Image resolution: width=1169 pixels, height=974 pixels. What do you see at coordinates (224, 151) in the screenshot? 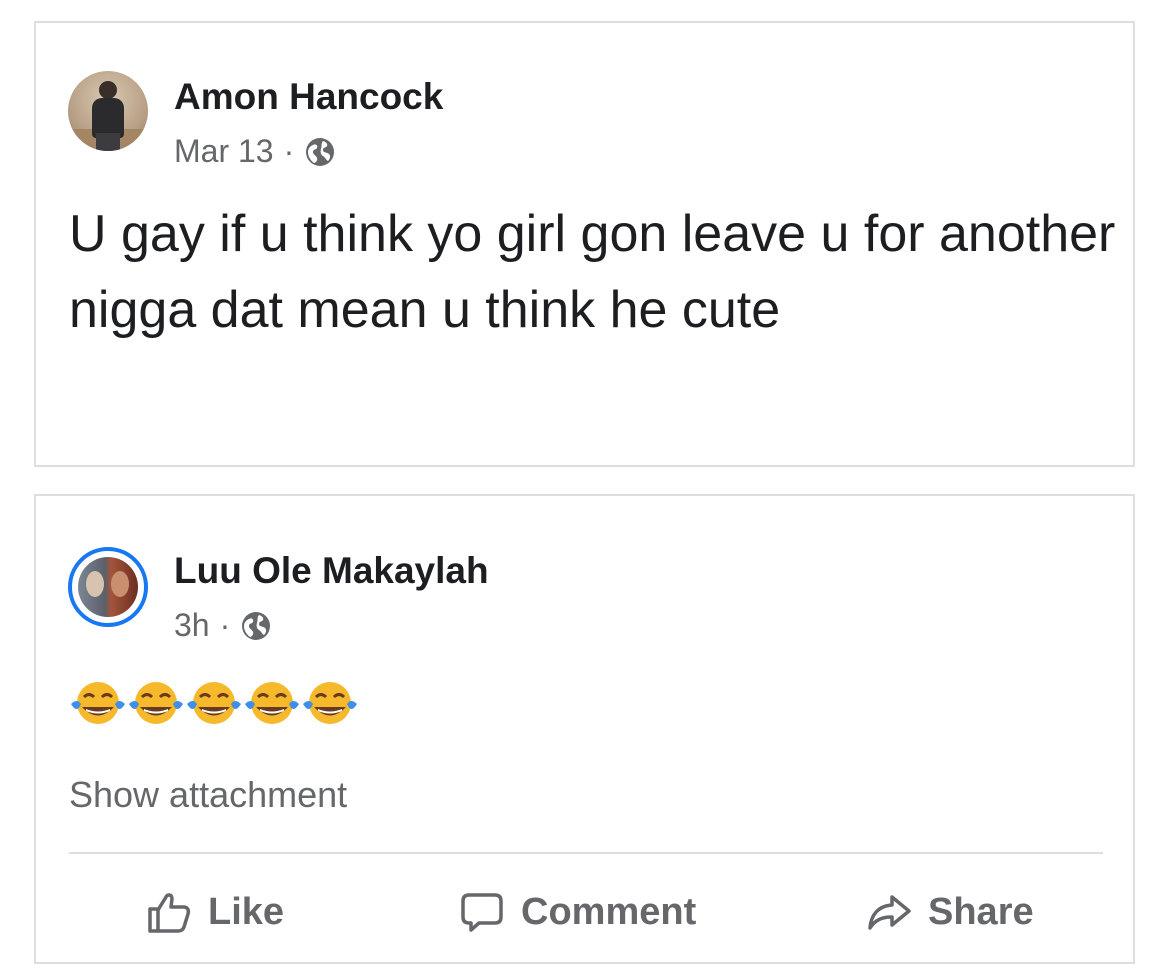
I see `post-date: Mar 13` at bounding box center [224, 151].